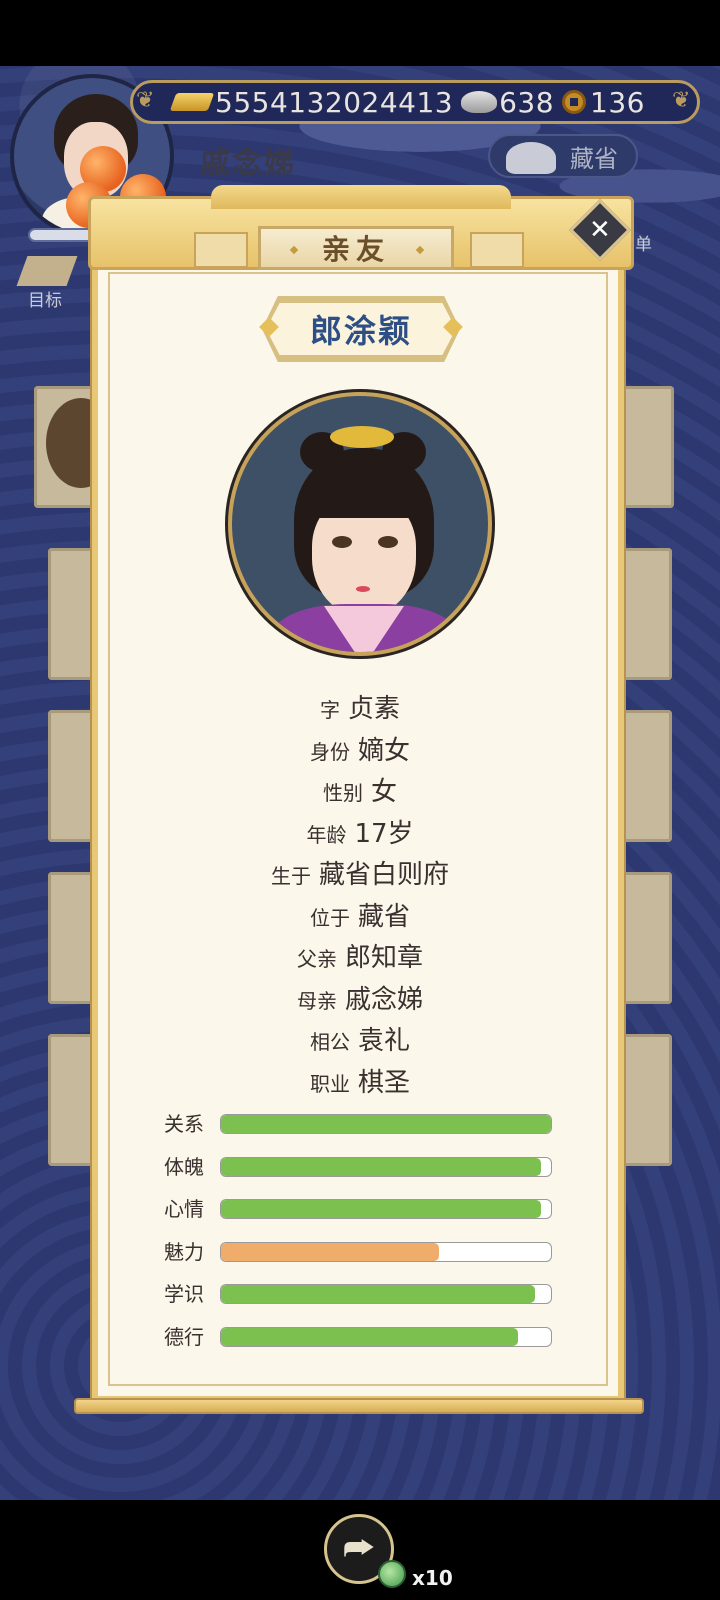  What do you see at coordinates (600, 229) in the screenshot?
I see `close-icon: ✕` at bounding box center [600, 229].